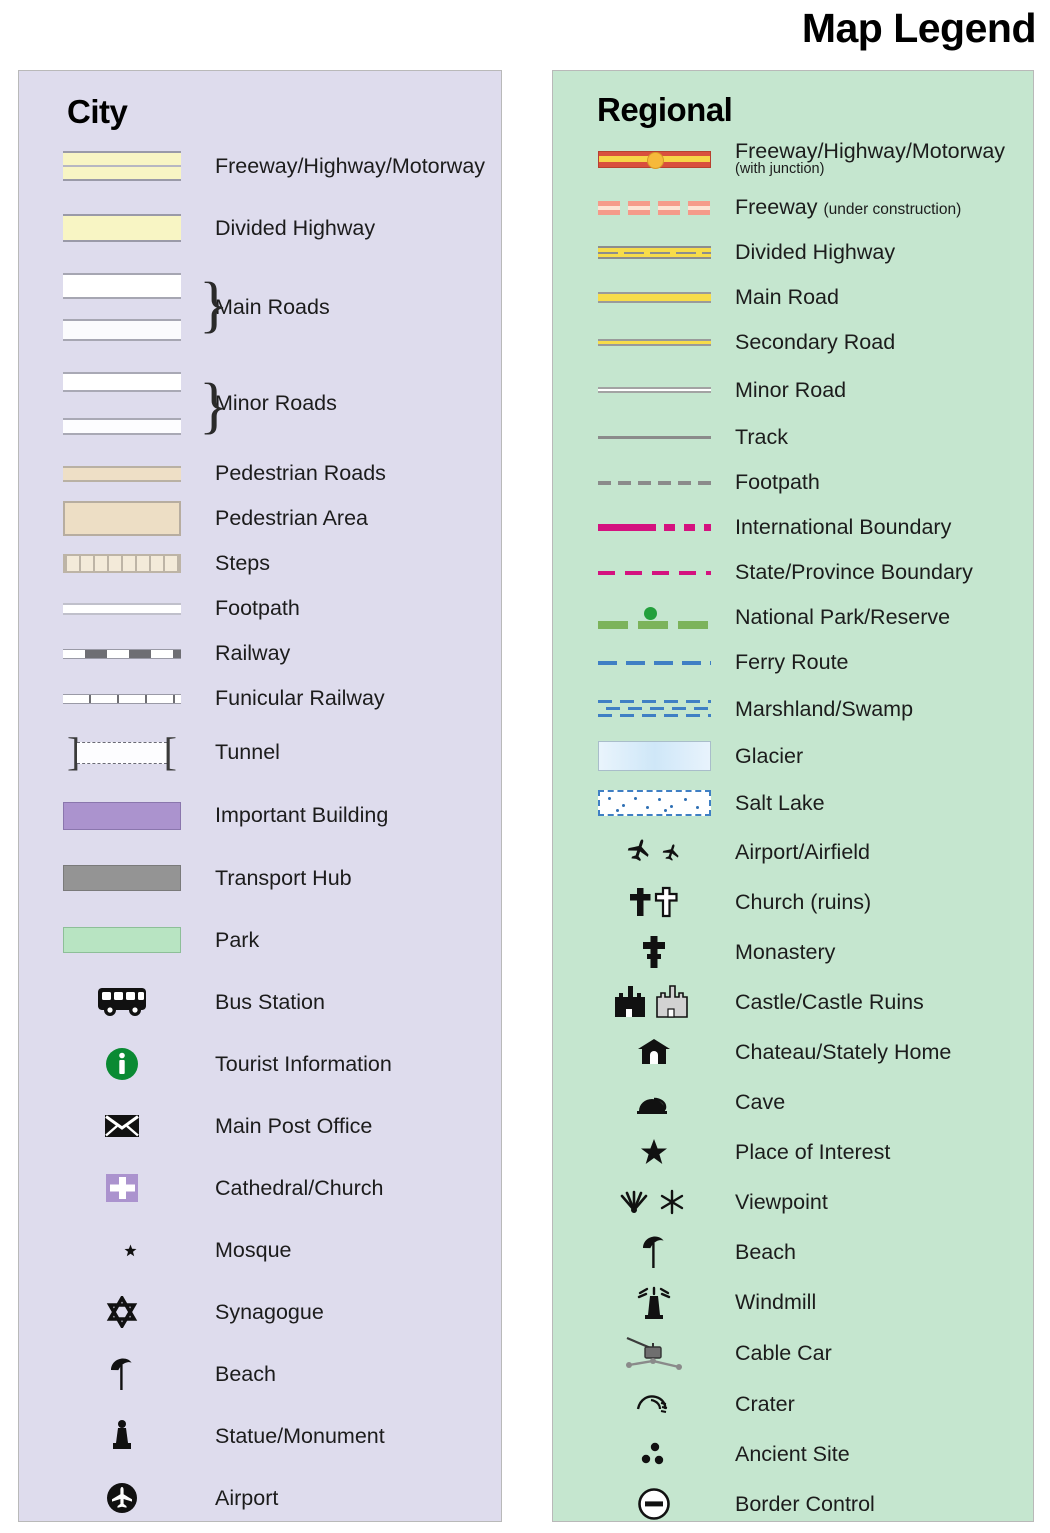 This screenshot has height=1533, width=1050. Describe the element at coordinates (791, 389) in the screenshot. I see `legend-label: Minor Road` at that location.